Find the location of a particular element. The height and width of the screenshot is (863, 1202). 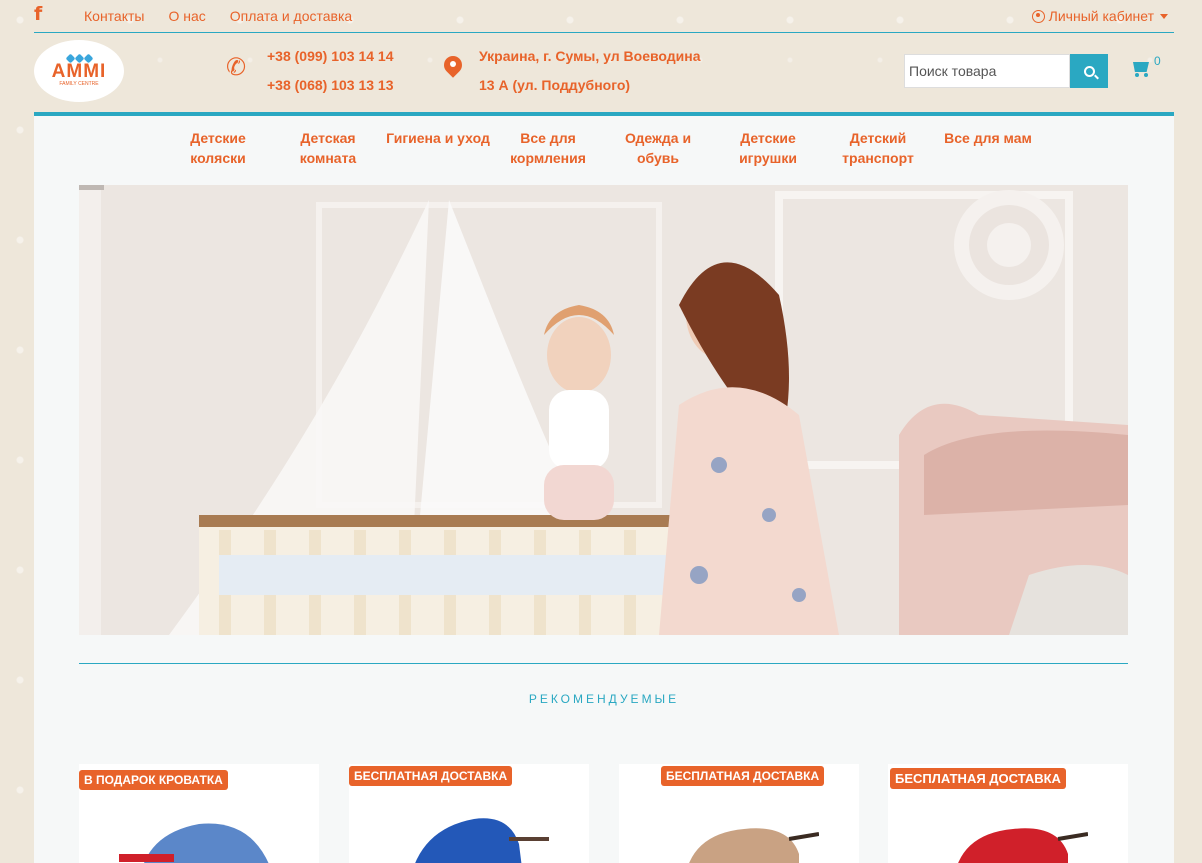

address-line-1: Украина, г. Сумы, ул Воеводина is located at coordinates (590, 56).